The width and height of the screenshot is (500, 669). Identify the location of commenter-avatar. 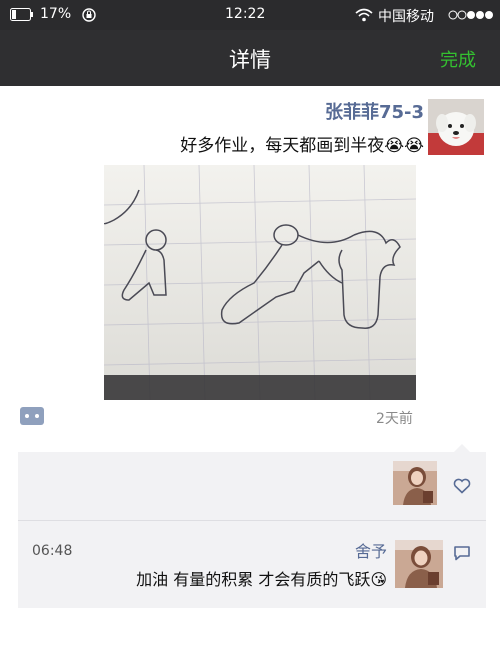
(419, 564).